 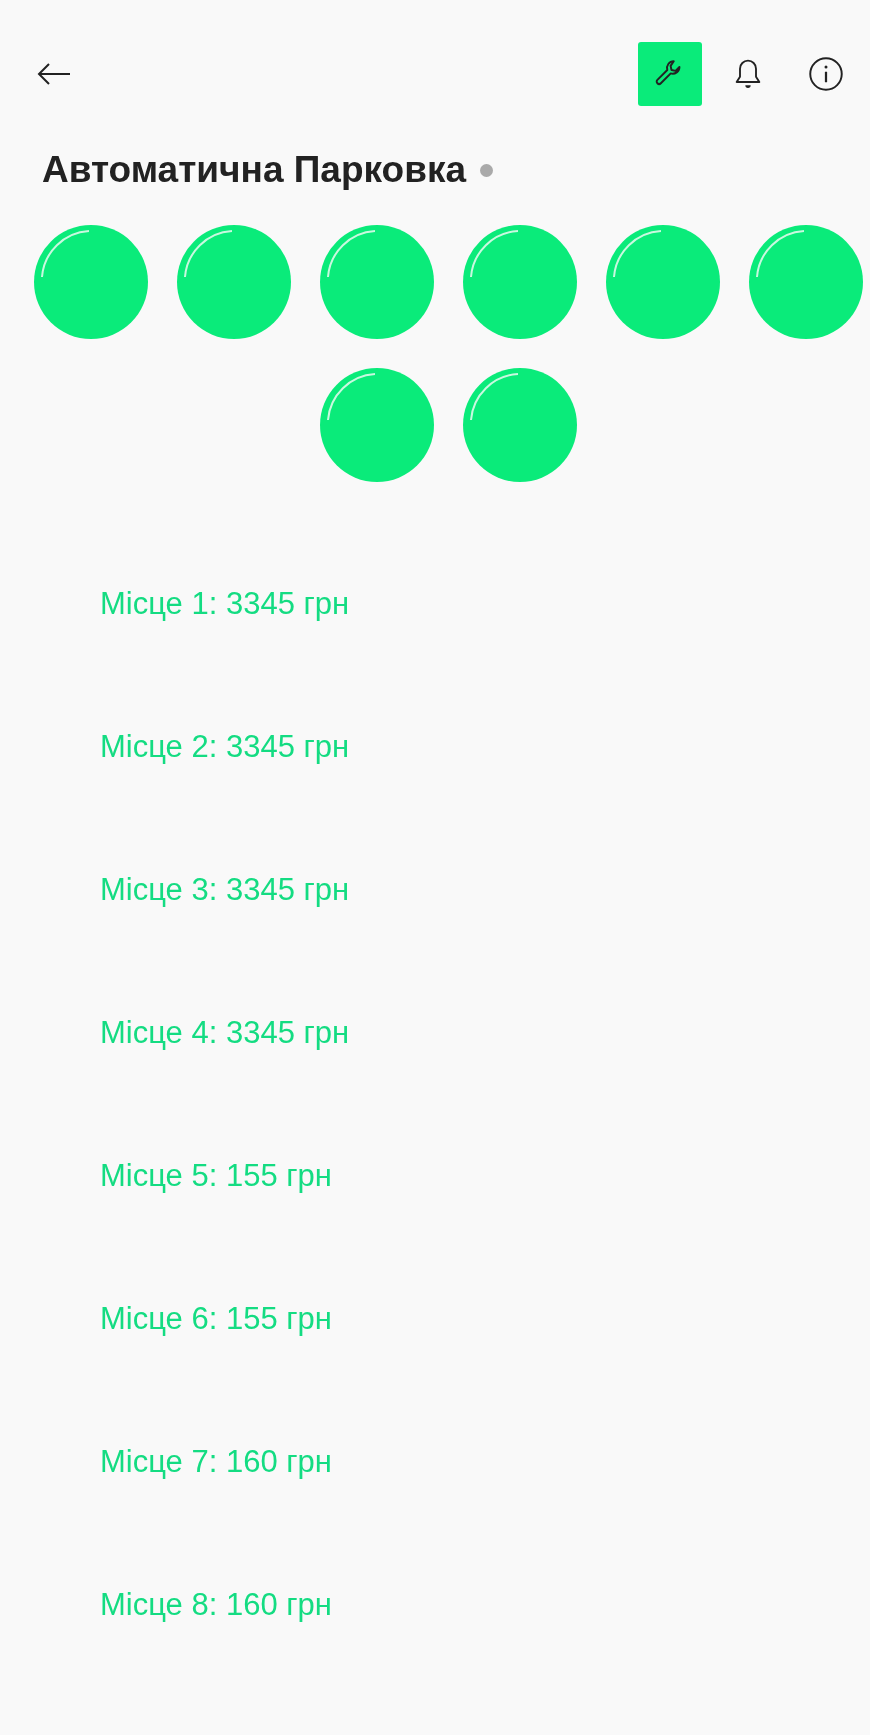 What do you see at coordinates (826, 74) in the screenshot?
I see `info-icon` at bounding box center [826, 74].